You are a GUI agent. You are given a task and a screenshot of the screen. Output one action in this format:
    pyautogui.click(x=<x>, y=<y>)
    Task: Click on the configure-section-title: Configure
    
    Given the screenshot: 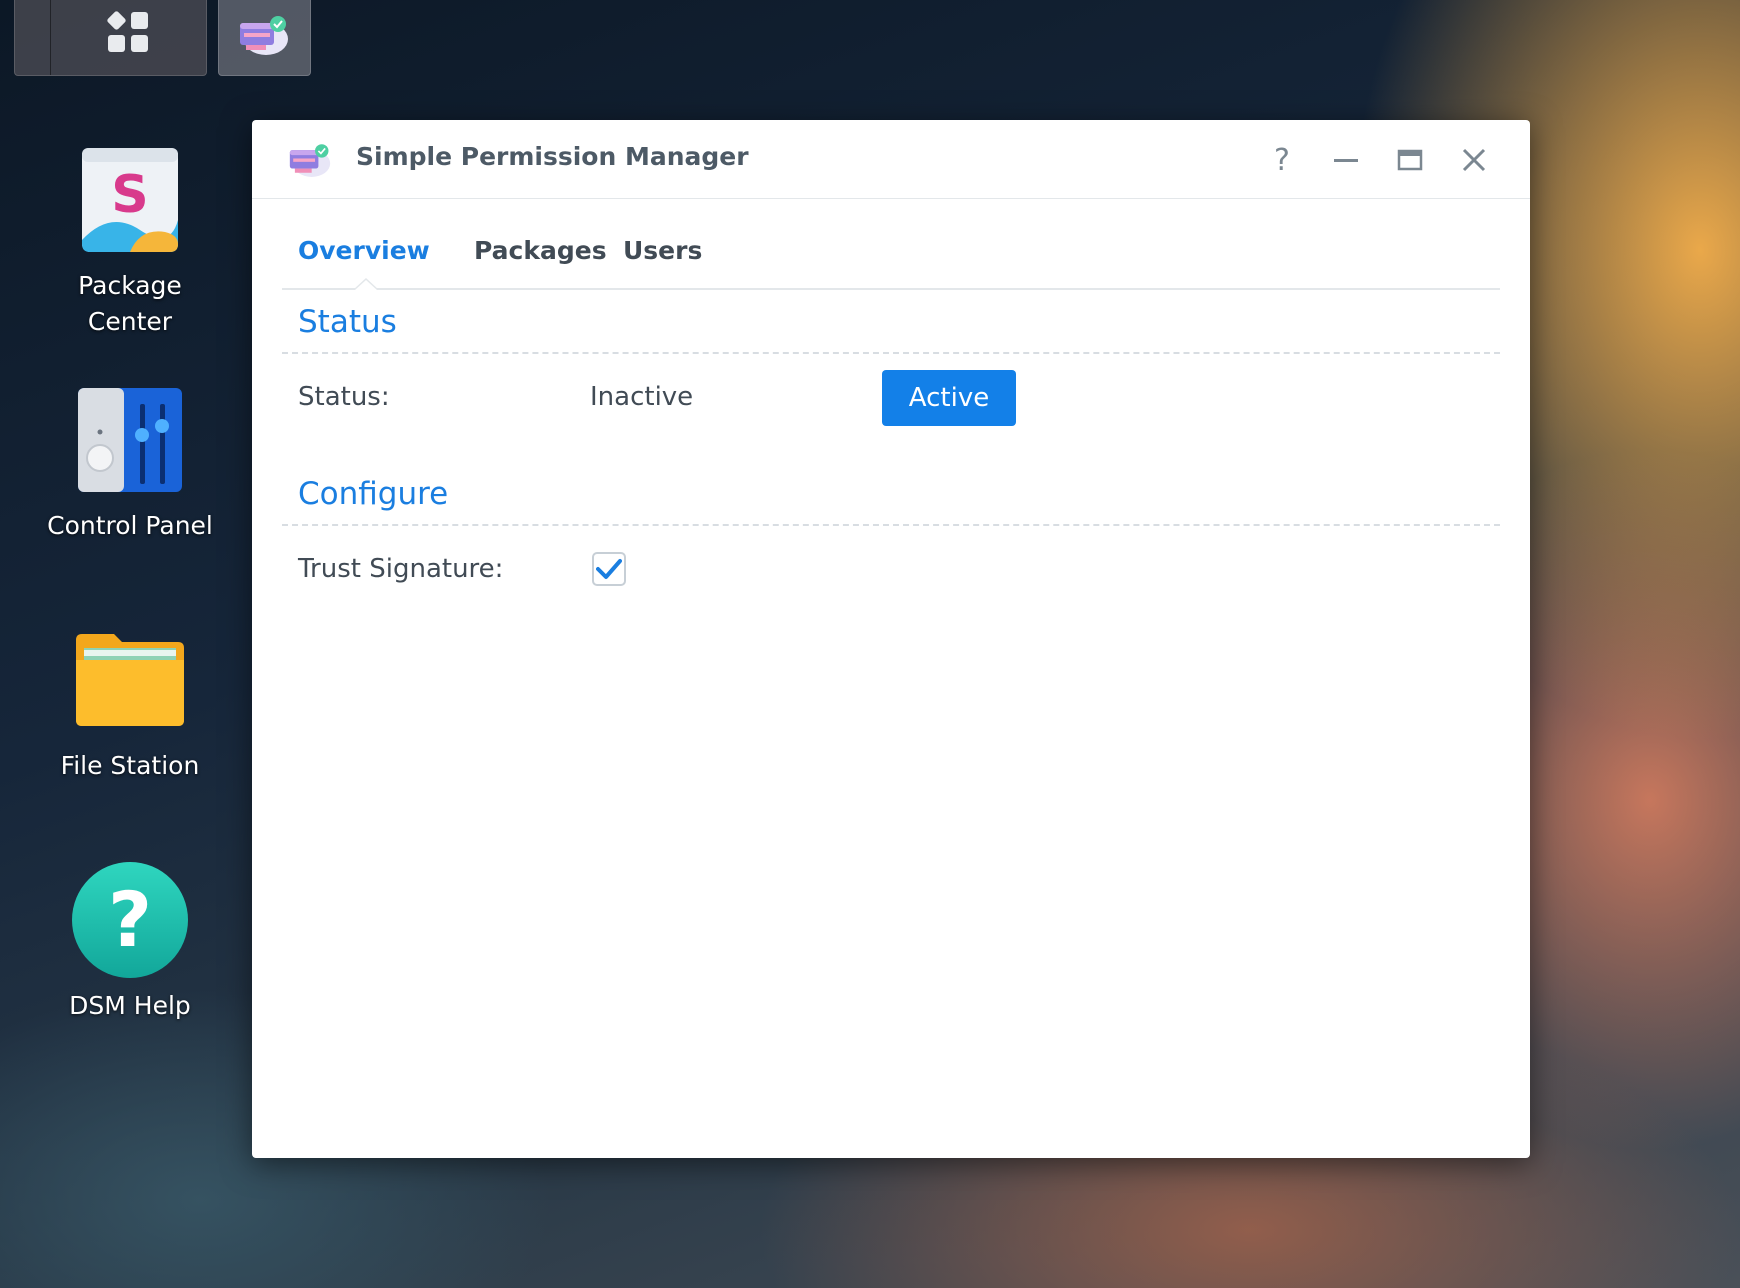 What is the action you would take?
    pyautogui.click(x=373, y=494)
    